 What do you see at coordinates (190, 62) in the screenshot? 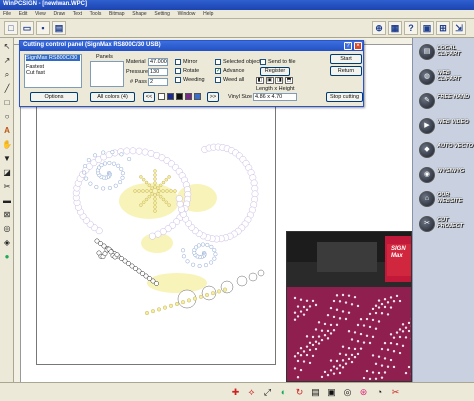
I see `mirror-label: Mirror` at bounding box center [190, 62].